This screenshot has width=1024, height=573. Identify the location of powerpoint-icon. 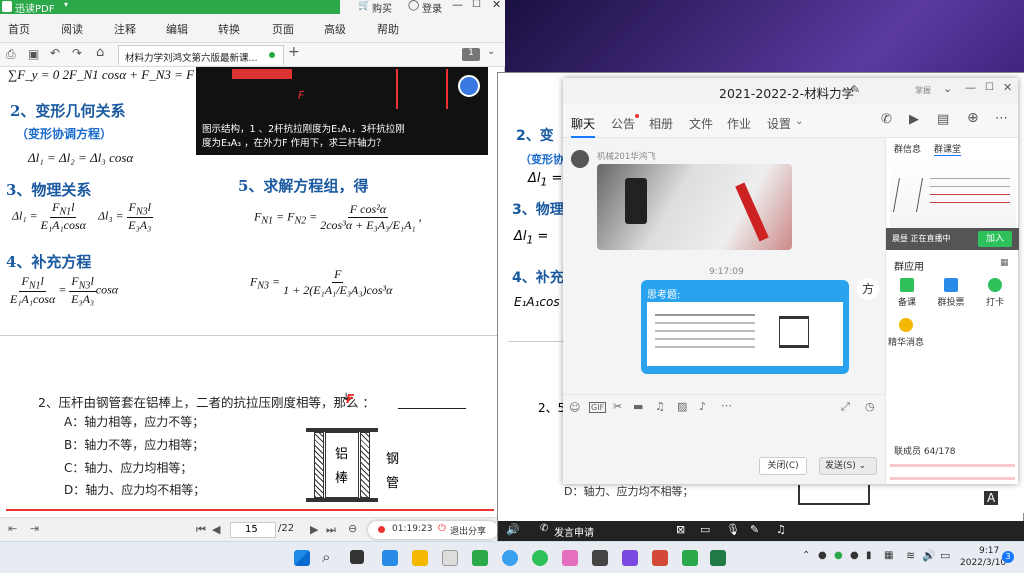
(660, 558).